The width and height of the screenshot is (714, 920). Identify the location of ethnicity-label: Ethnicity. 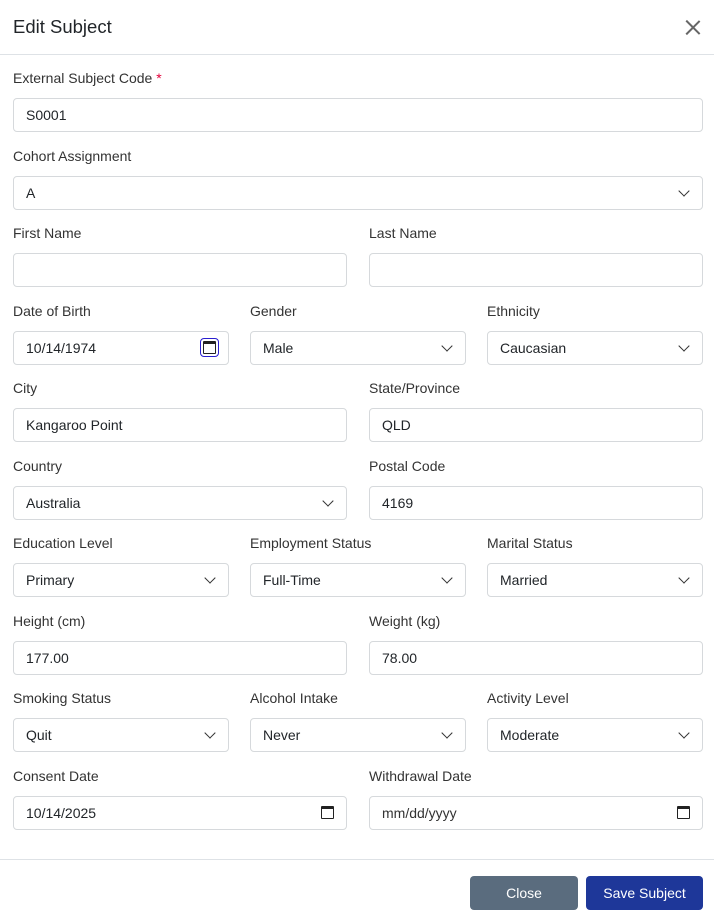
(513, 310).